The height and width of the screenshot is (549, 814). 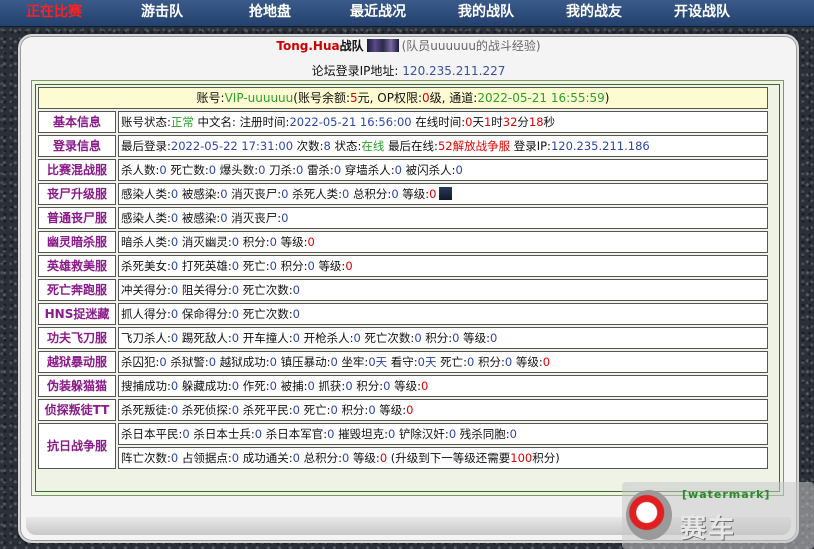 I want to click on nav-my-friends: 我的战友, so click(x=594, y=13).